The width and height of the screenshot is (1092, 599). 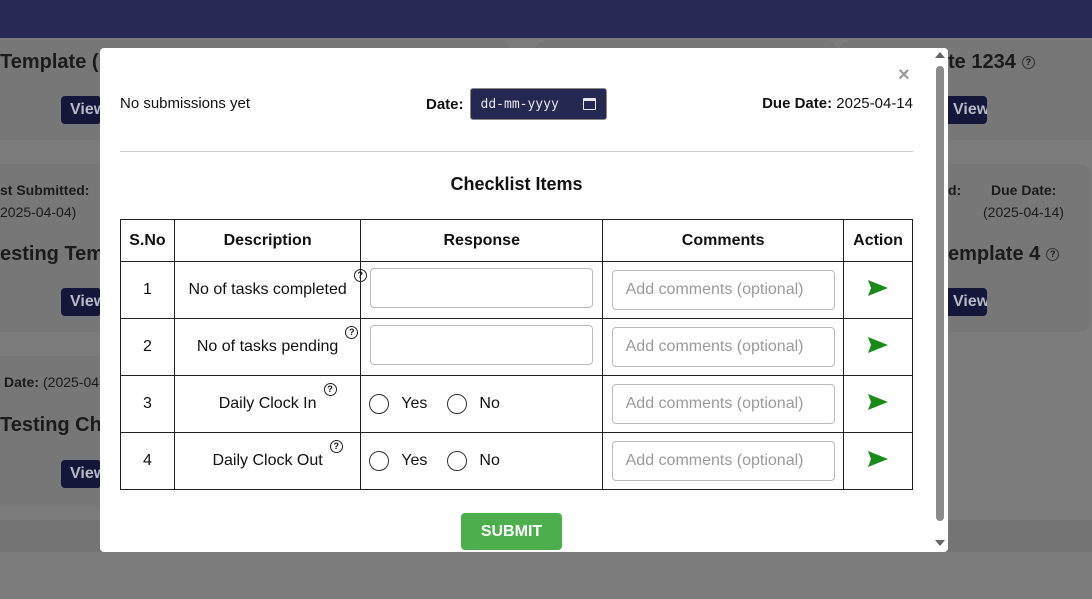 I want to click on description-cell: No of tasks completed ?, so click(x=270, y=290).